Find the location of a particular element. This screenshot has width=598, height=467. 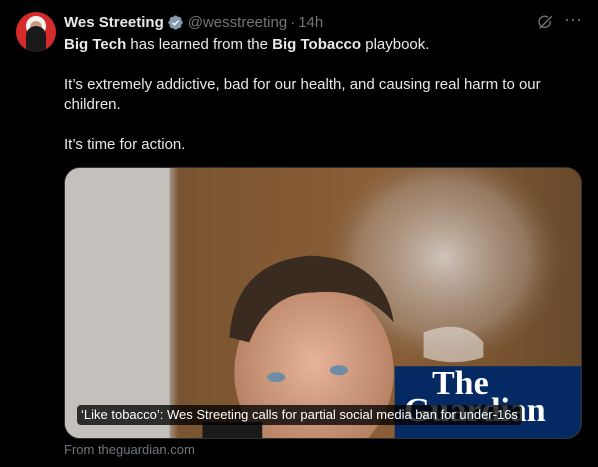

text-bold-big-tech: Big Tech is located at coordinates (95, 44).